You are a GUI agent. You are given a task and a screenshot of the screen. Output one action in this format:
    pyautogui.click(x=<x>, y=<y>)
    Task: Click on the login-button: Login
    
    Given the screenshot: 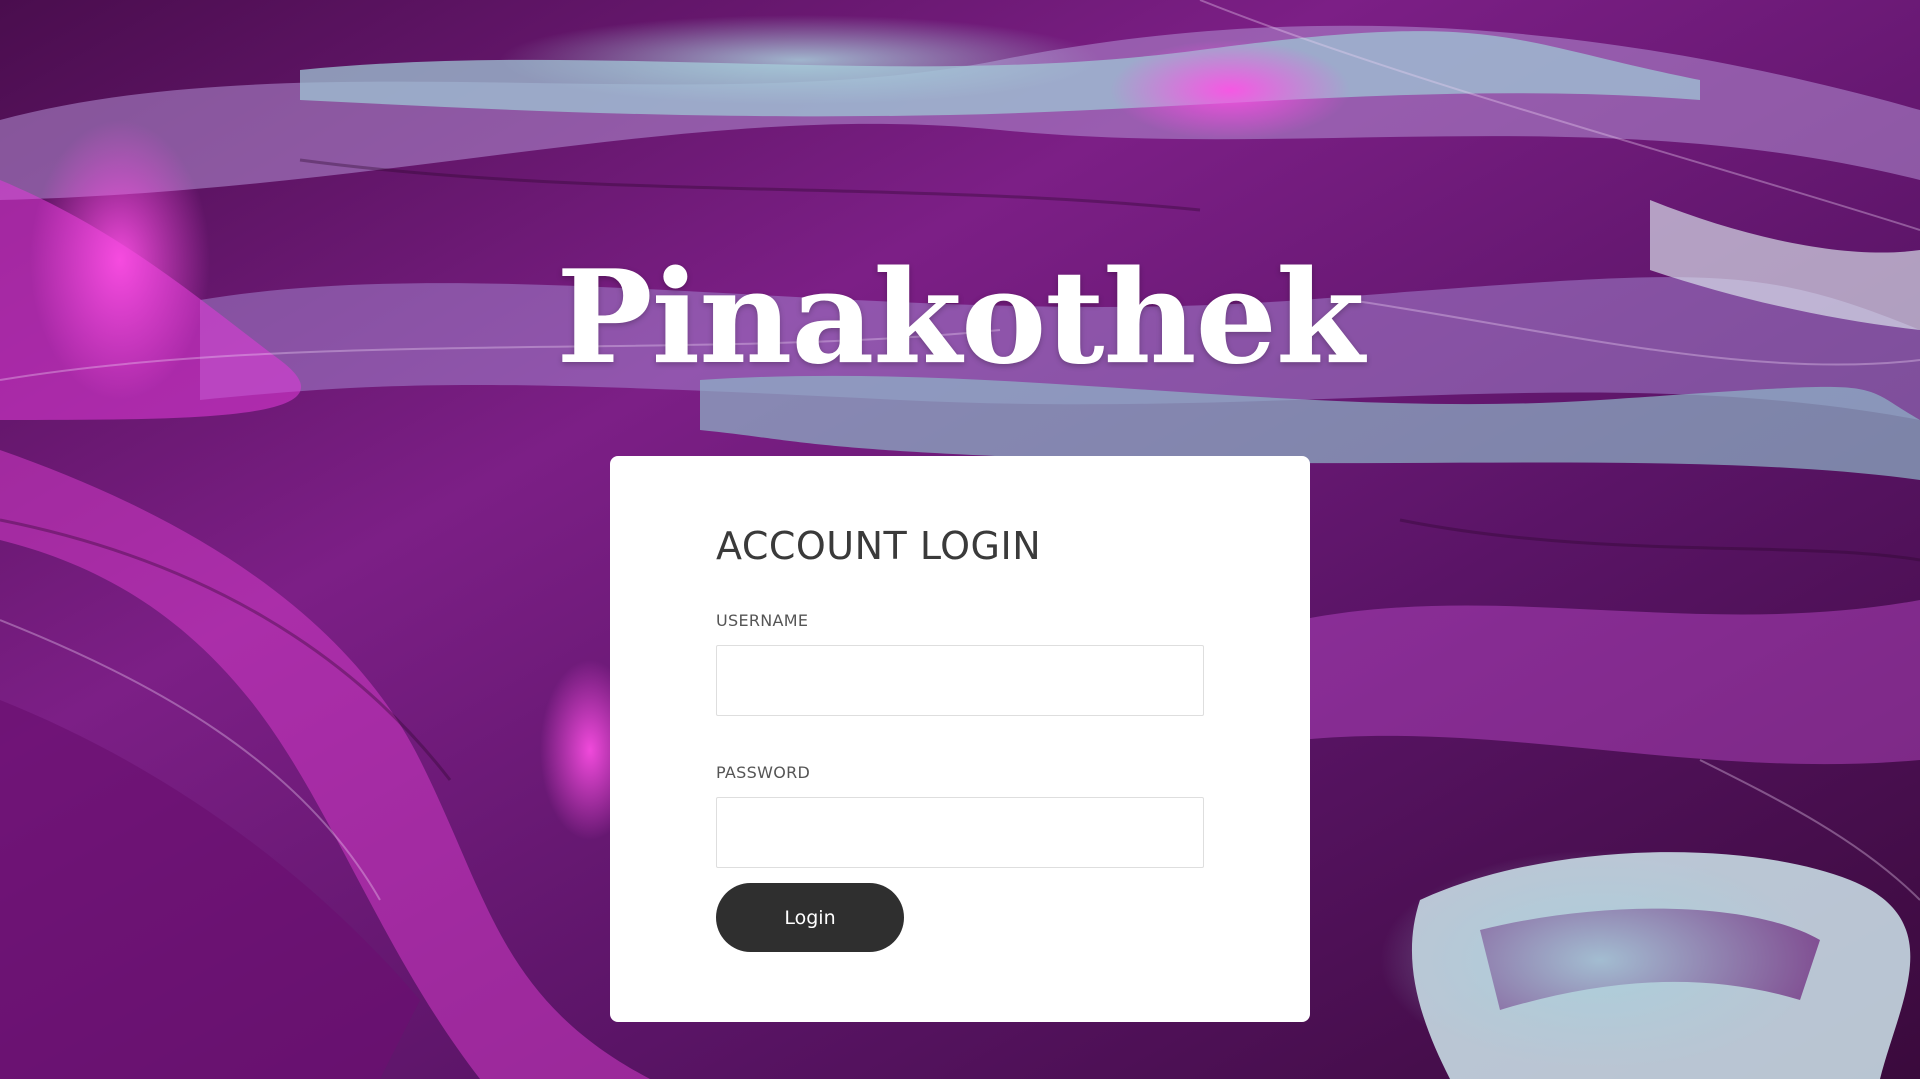 What is the action you would take?
    pyautogui.click(x=810, y=917)
    